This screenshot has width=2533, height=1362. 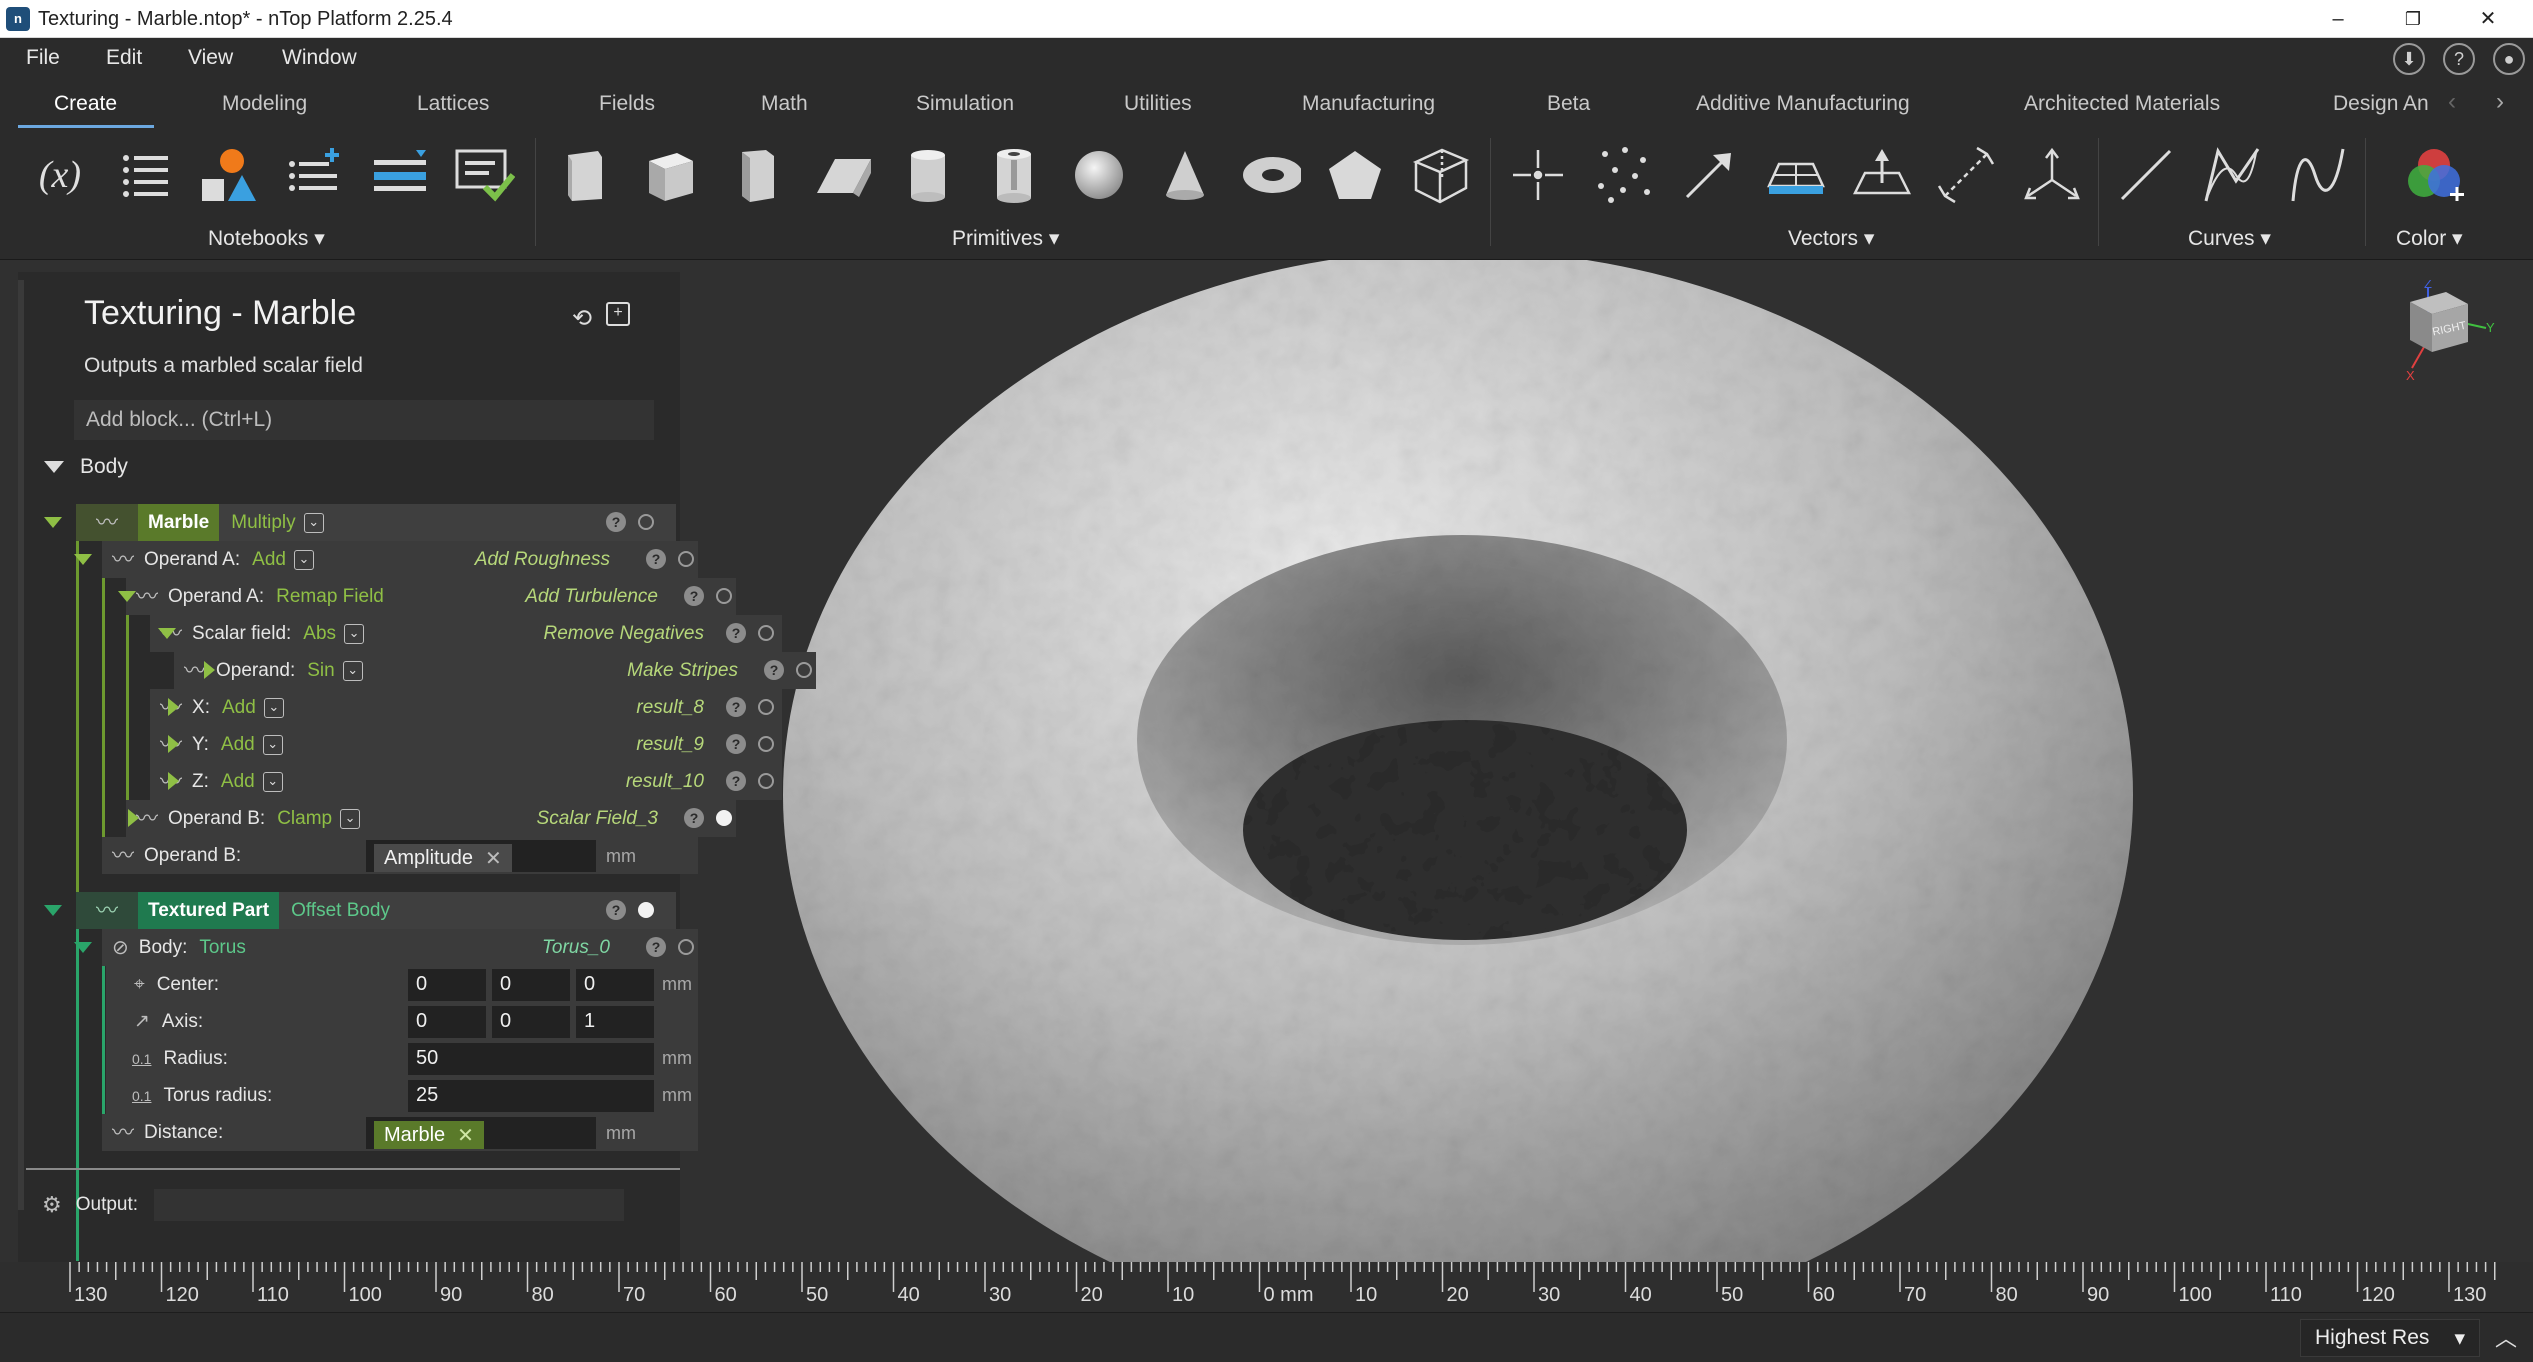 I want to click on variable-chip: Amplitude ✕, so click(x=443, y=858).